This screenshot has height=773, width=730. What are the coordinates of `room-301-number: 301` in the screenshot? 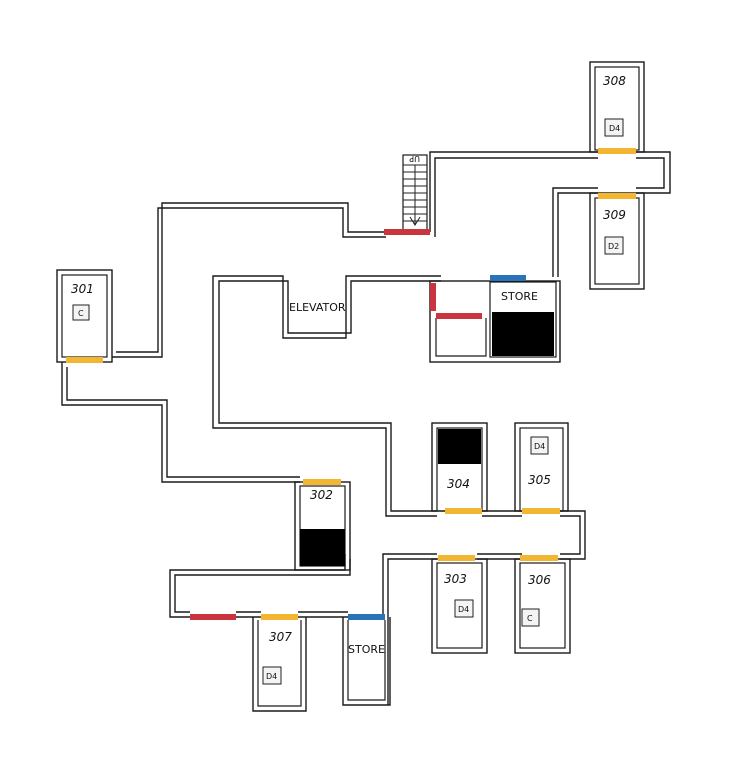 It's located at (82, 289).